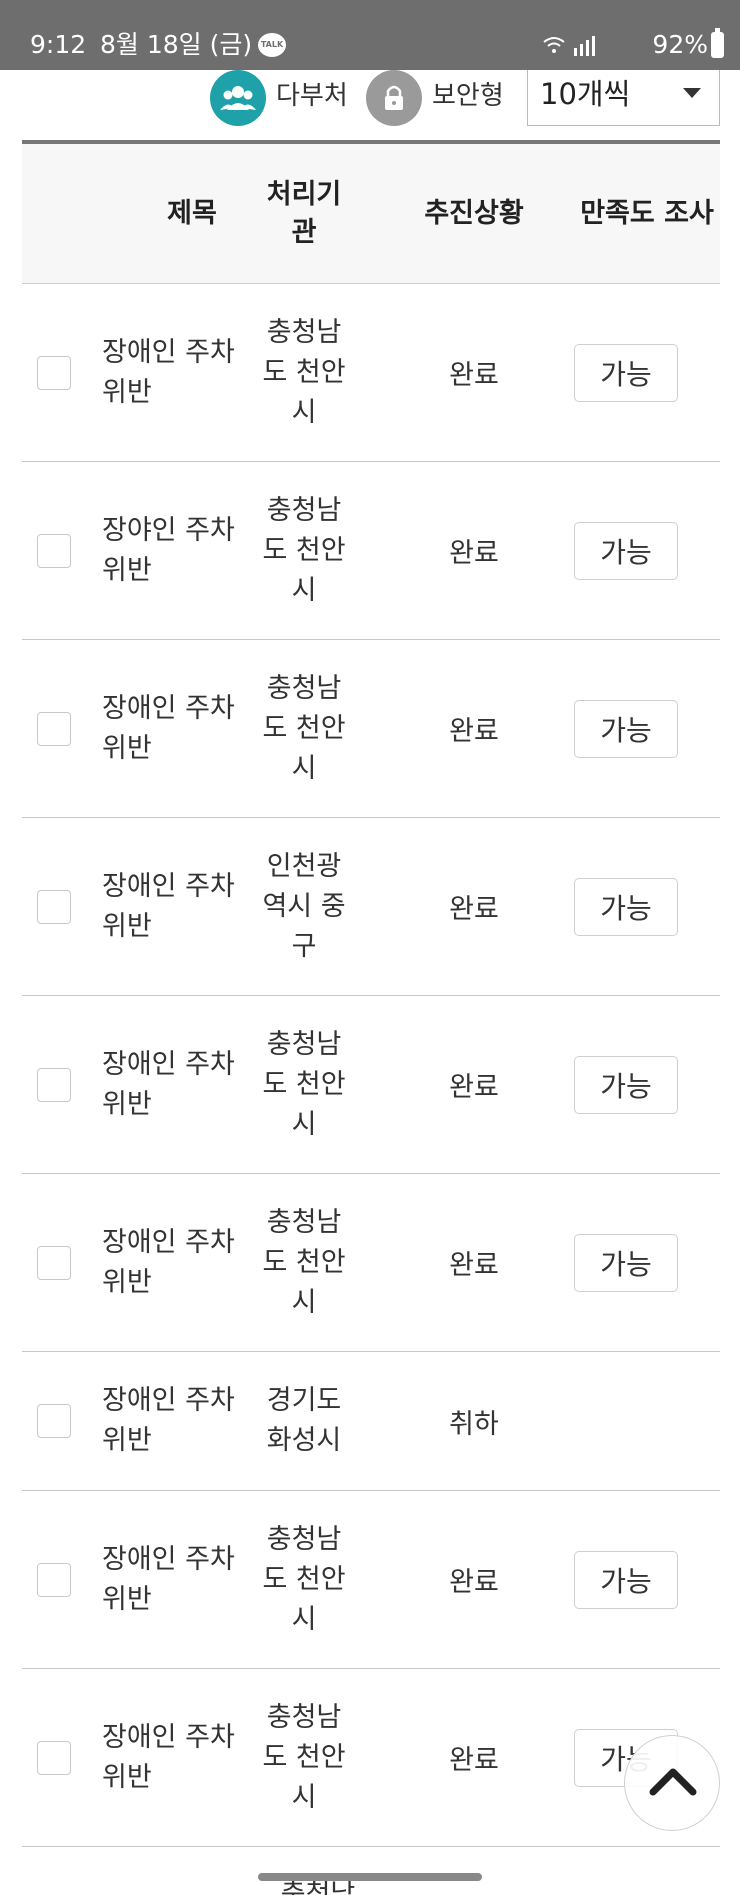 This screenshot has width=740, height=1895. What do you see at coordinates (474, 1424) in the screenshot?
I see `row-status: 취하` at bounding box center [474, 1424].